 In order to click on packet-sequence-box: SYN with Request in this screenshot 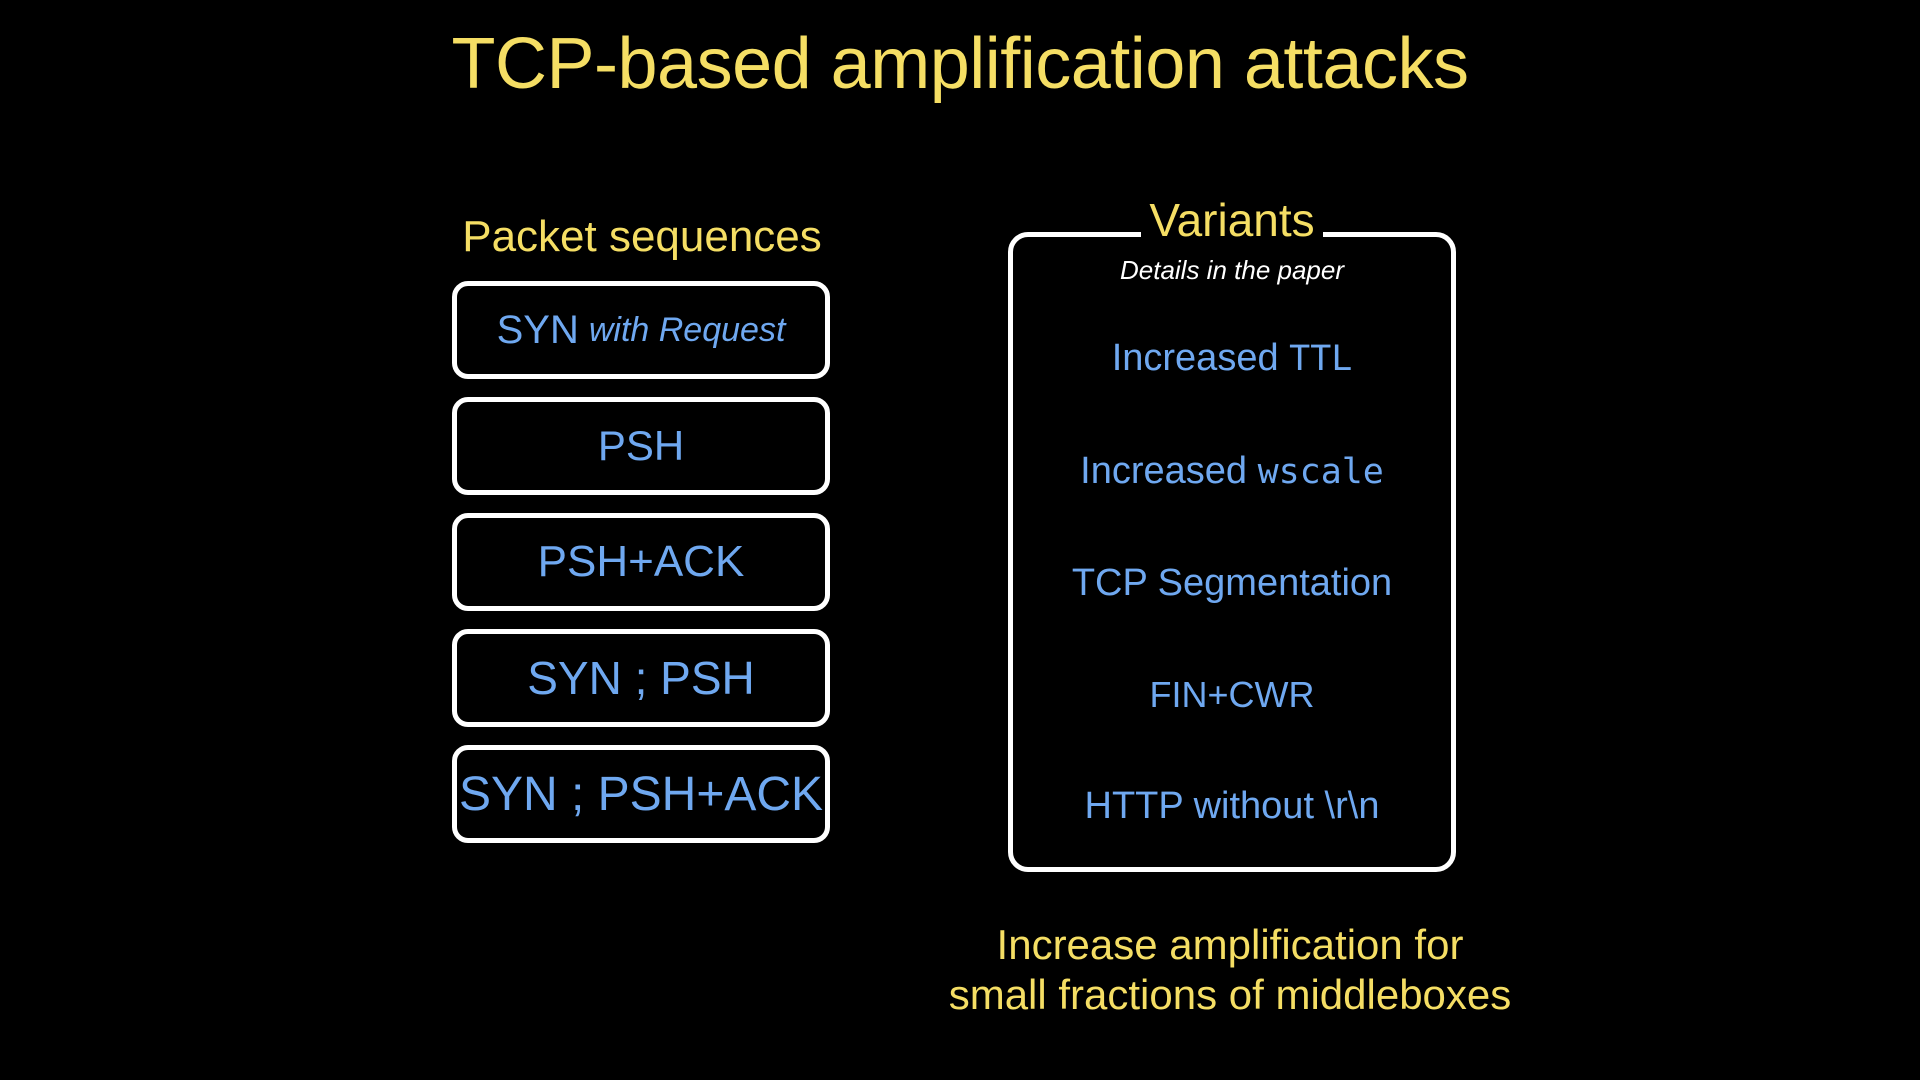, I will do `click(641, 330)`.